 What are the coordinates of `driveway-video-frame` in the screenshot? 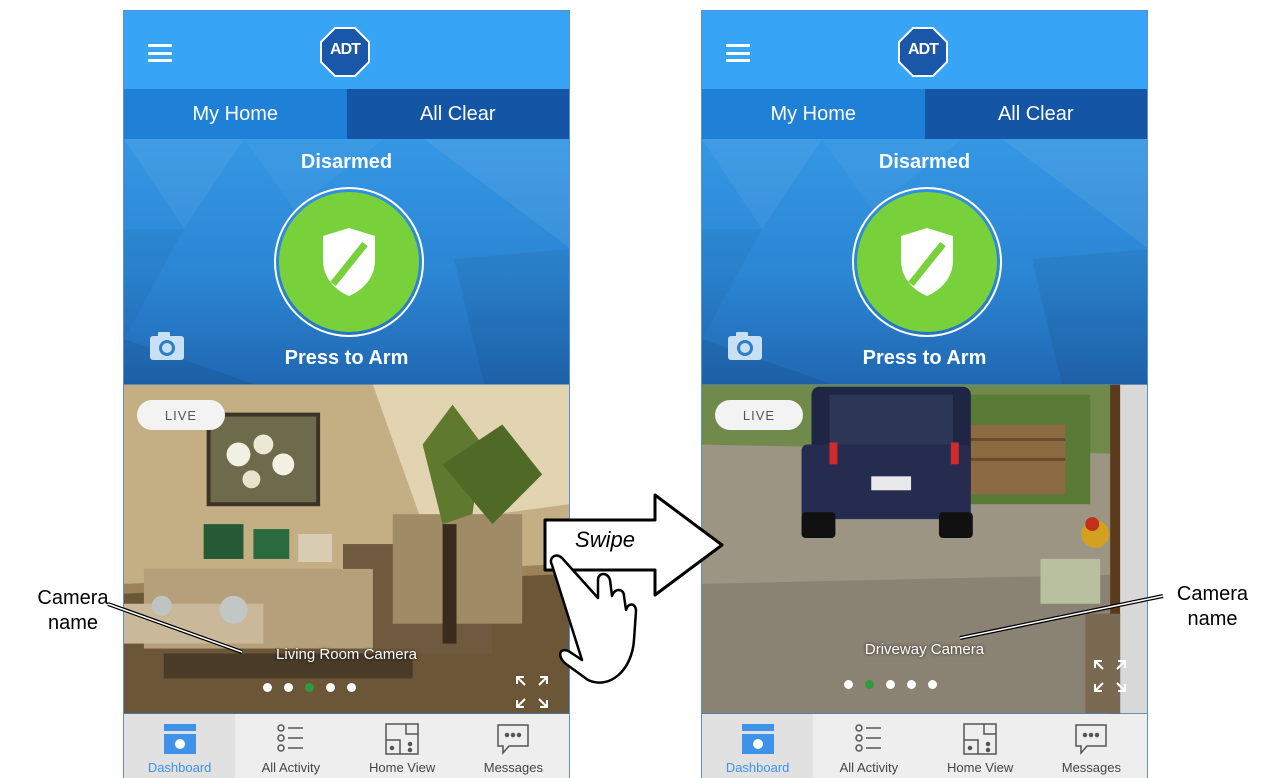 It's located at (924, 549).